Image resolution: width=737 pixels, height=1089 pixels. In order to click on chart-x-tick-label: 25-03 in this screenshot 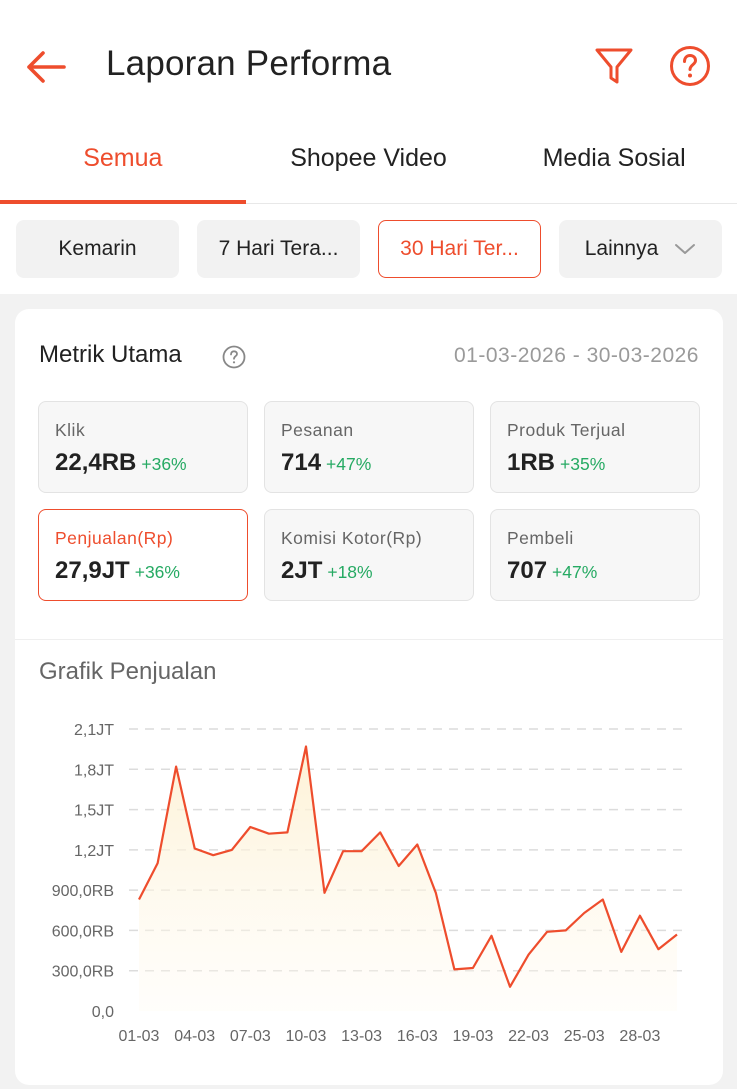, I will do `click(584, 1036)`.